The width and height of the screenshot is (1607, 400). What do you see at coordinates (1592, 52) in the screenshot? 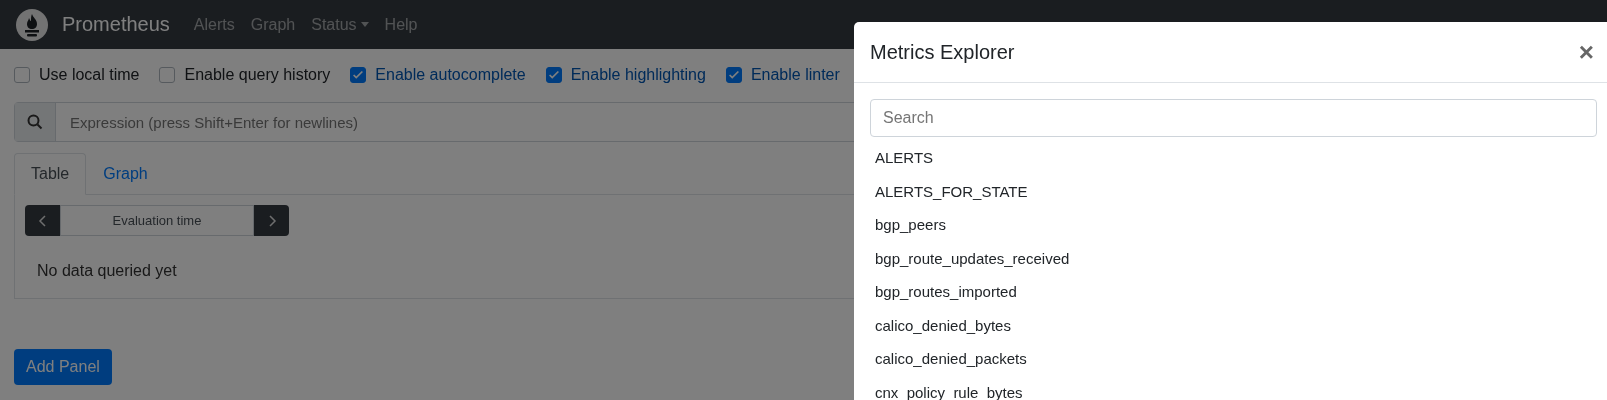
I see `close-button: ×` at bounding box center [1592, 52].